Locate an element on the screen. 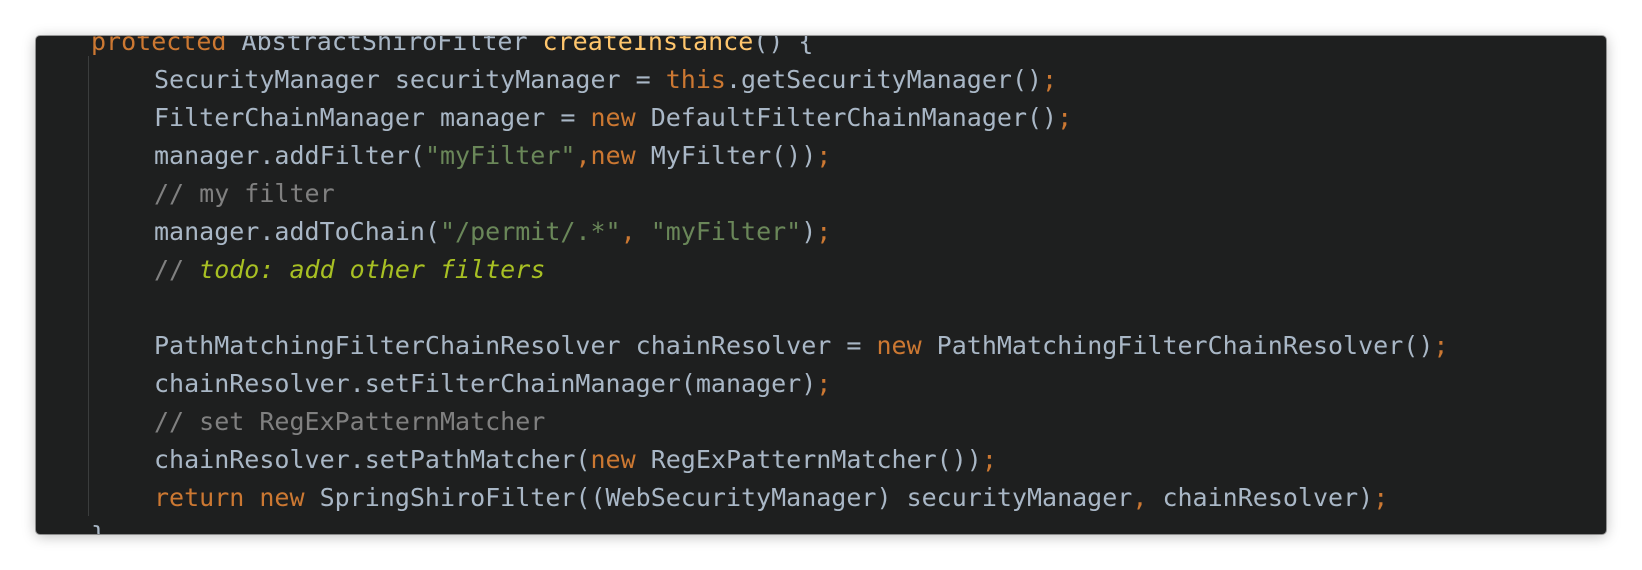  code-token: chainResolver) is located at coordinates (1260, 497).